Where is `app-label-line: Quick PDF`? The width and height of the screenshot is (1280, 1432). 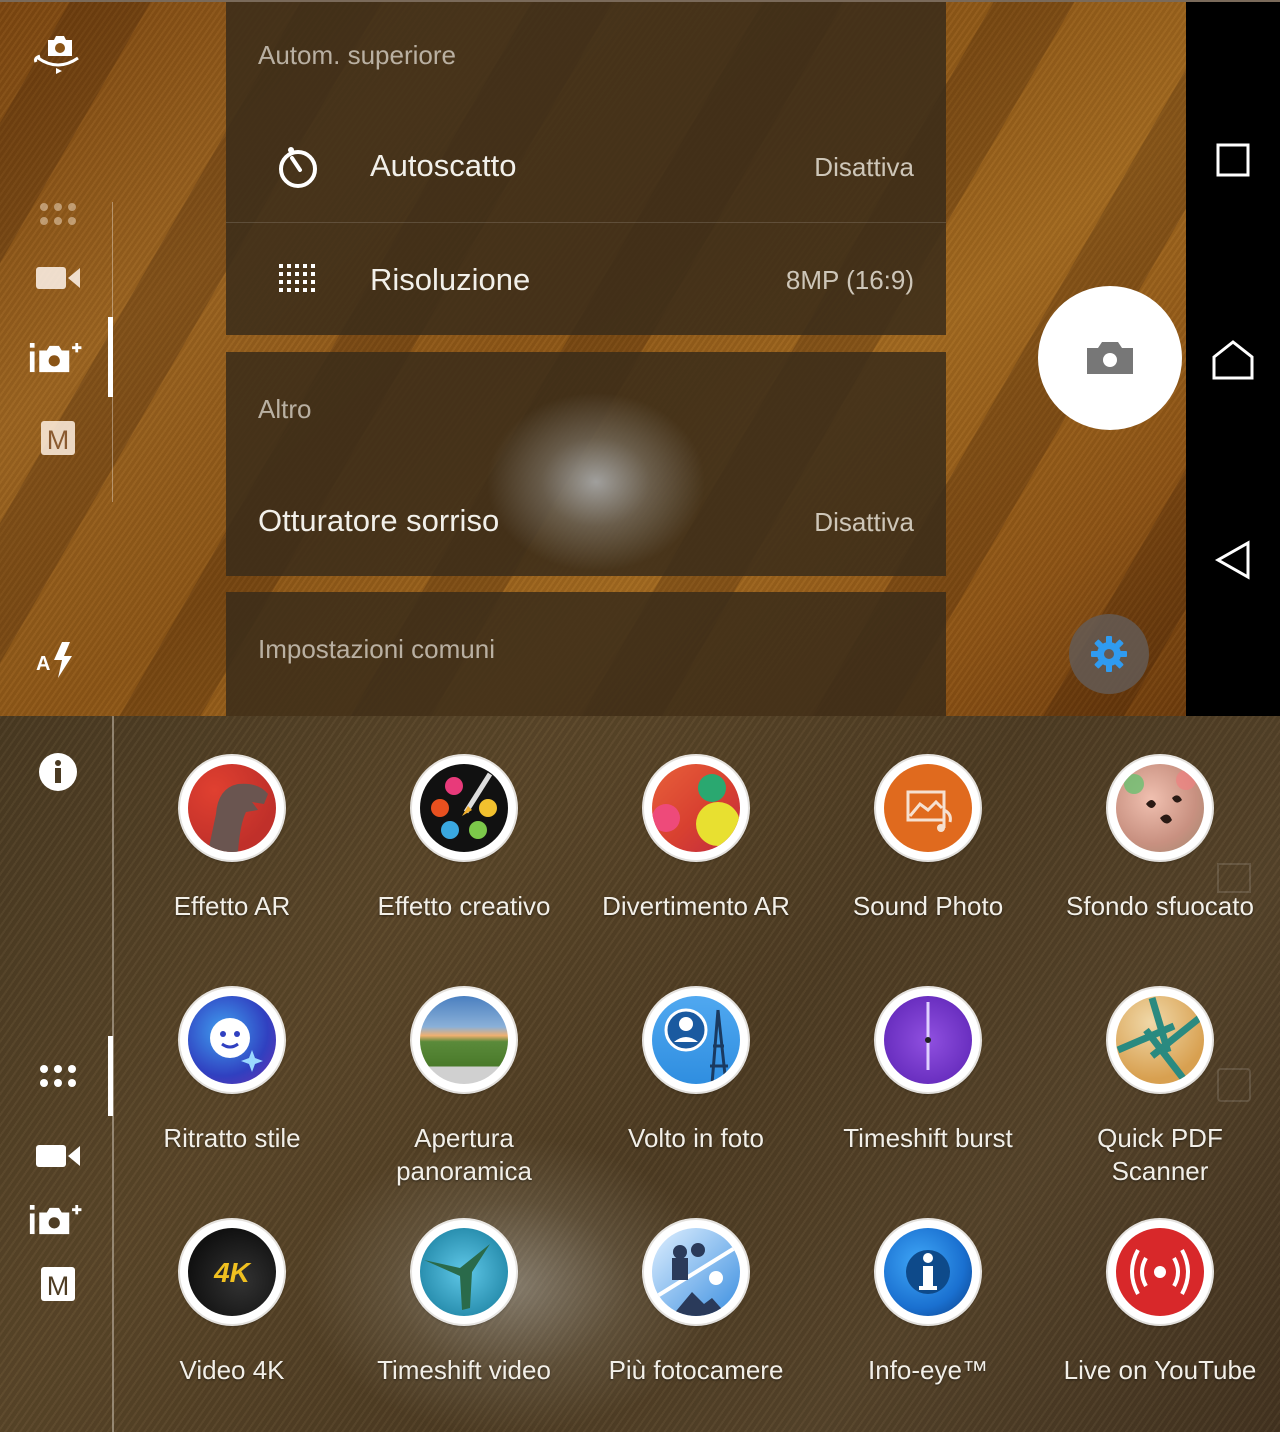
app-label-line: Quick PDF is located at coordinates (1160, 1138).